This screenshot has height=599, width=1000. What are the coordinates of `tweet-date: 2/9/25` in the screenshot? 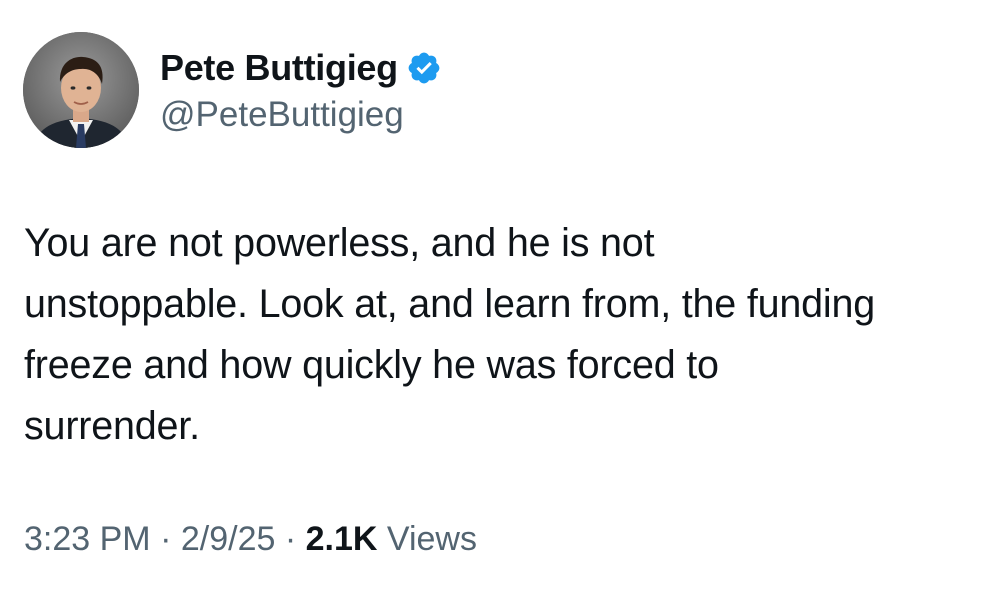 It's located at (228, 539).